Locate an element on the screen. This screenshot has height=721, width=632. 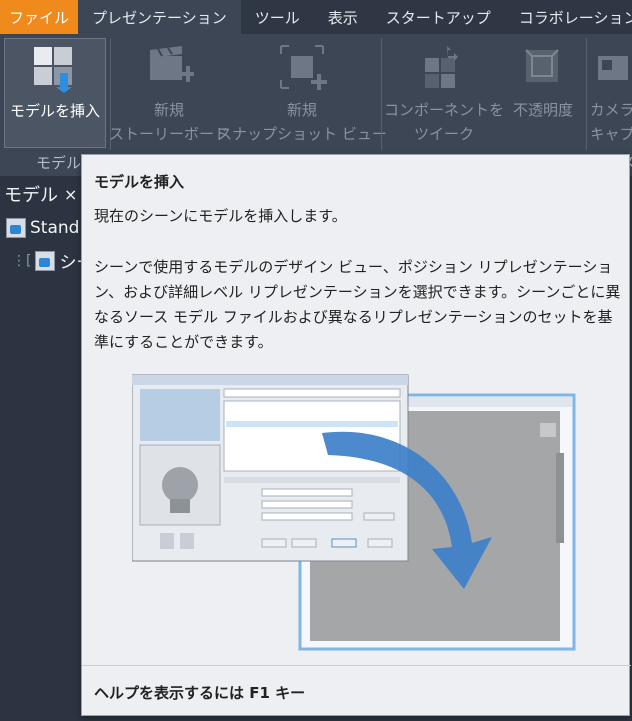
browser-close-icon: × is located at coordinates (70, 194).